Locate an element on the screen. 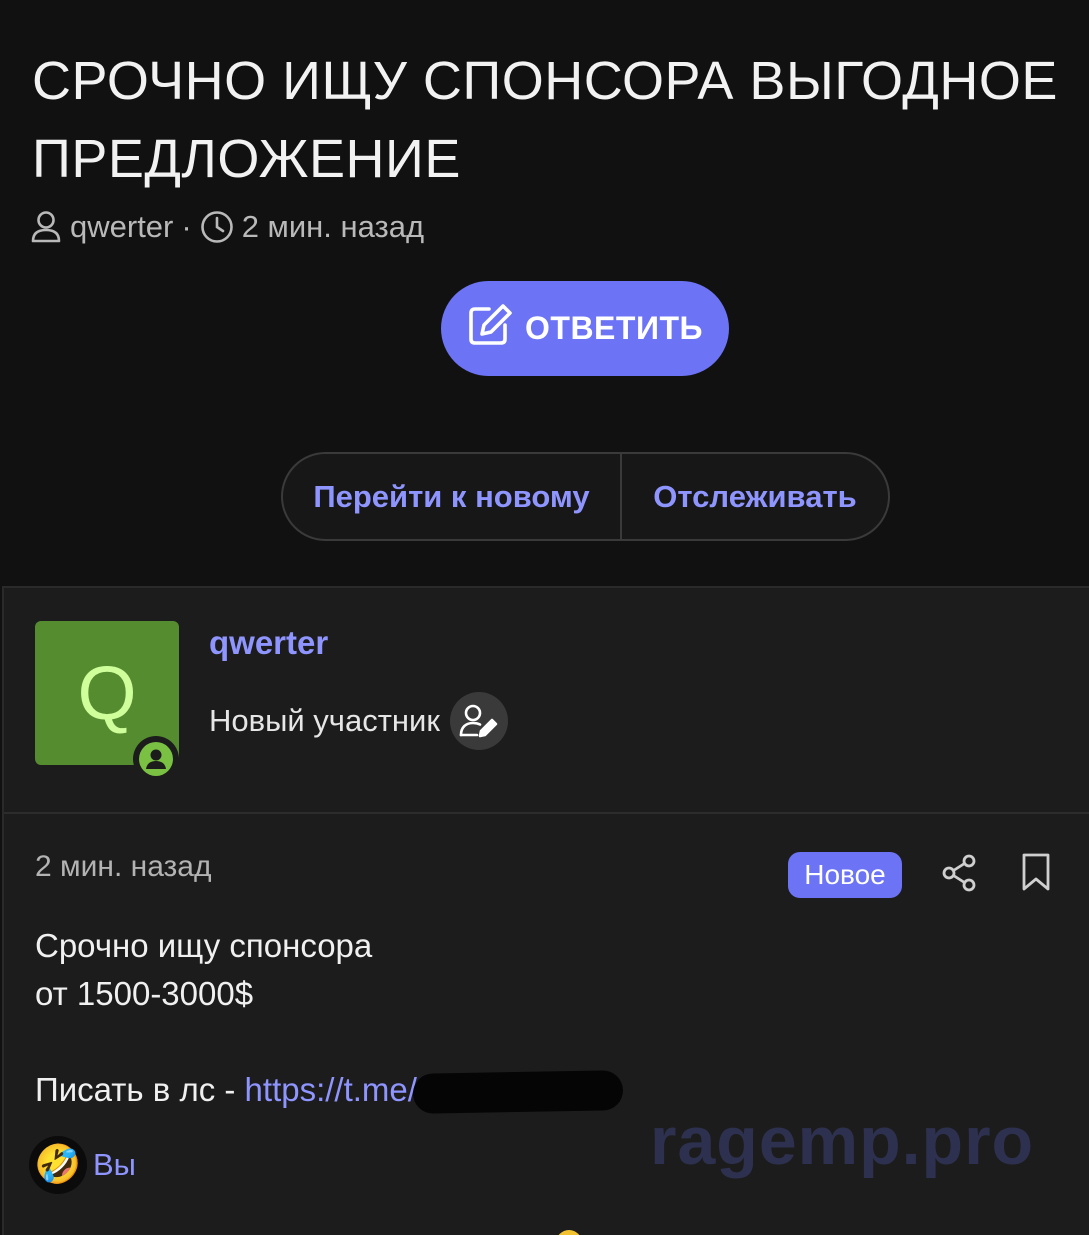  online-status-icon is located at coordinates (156, 759).